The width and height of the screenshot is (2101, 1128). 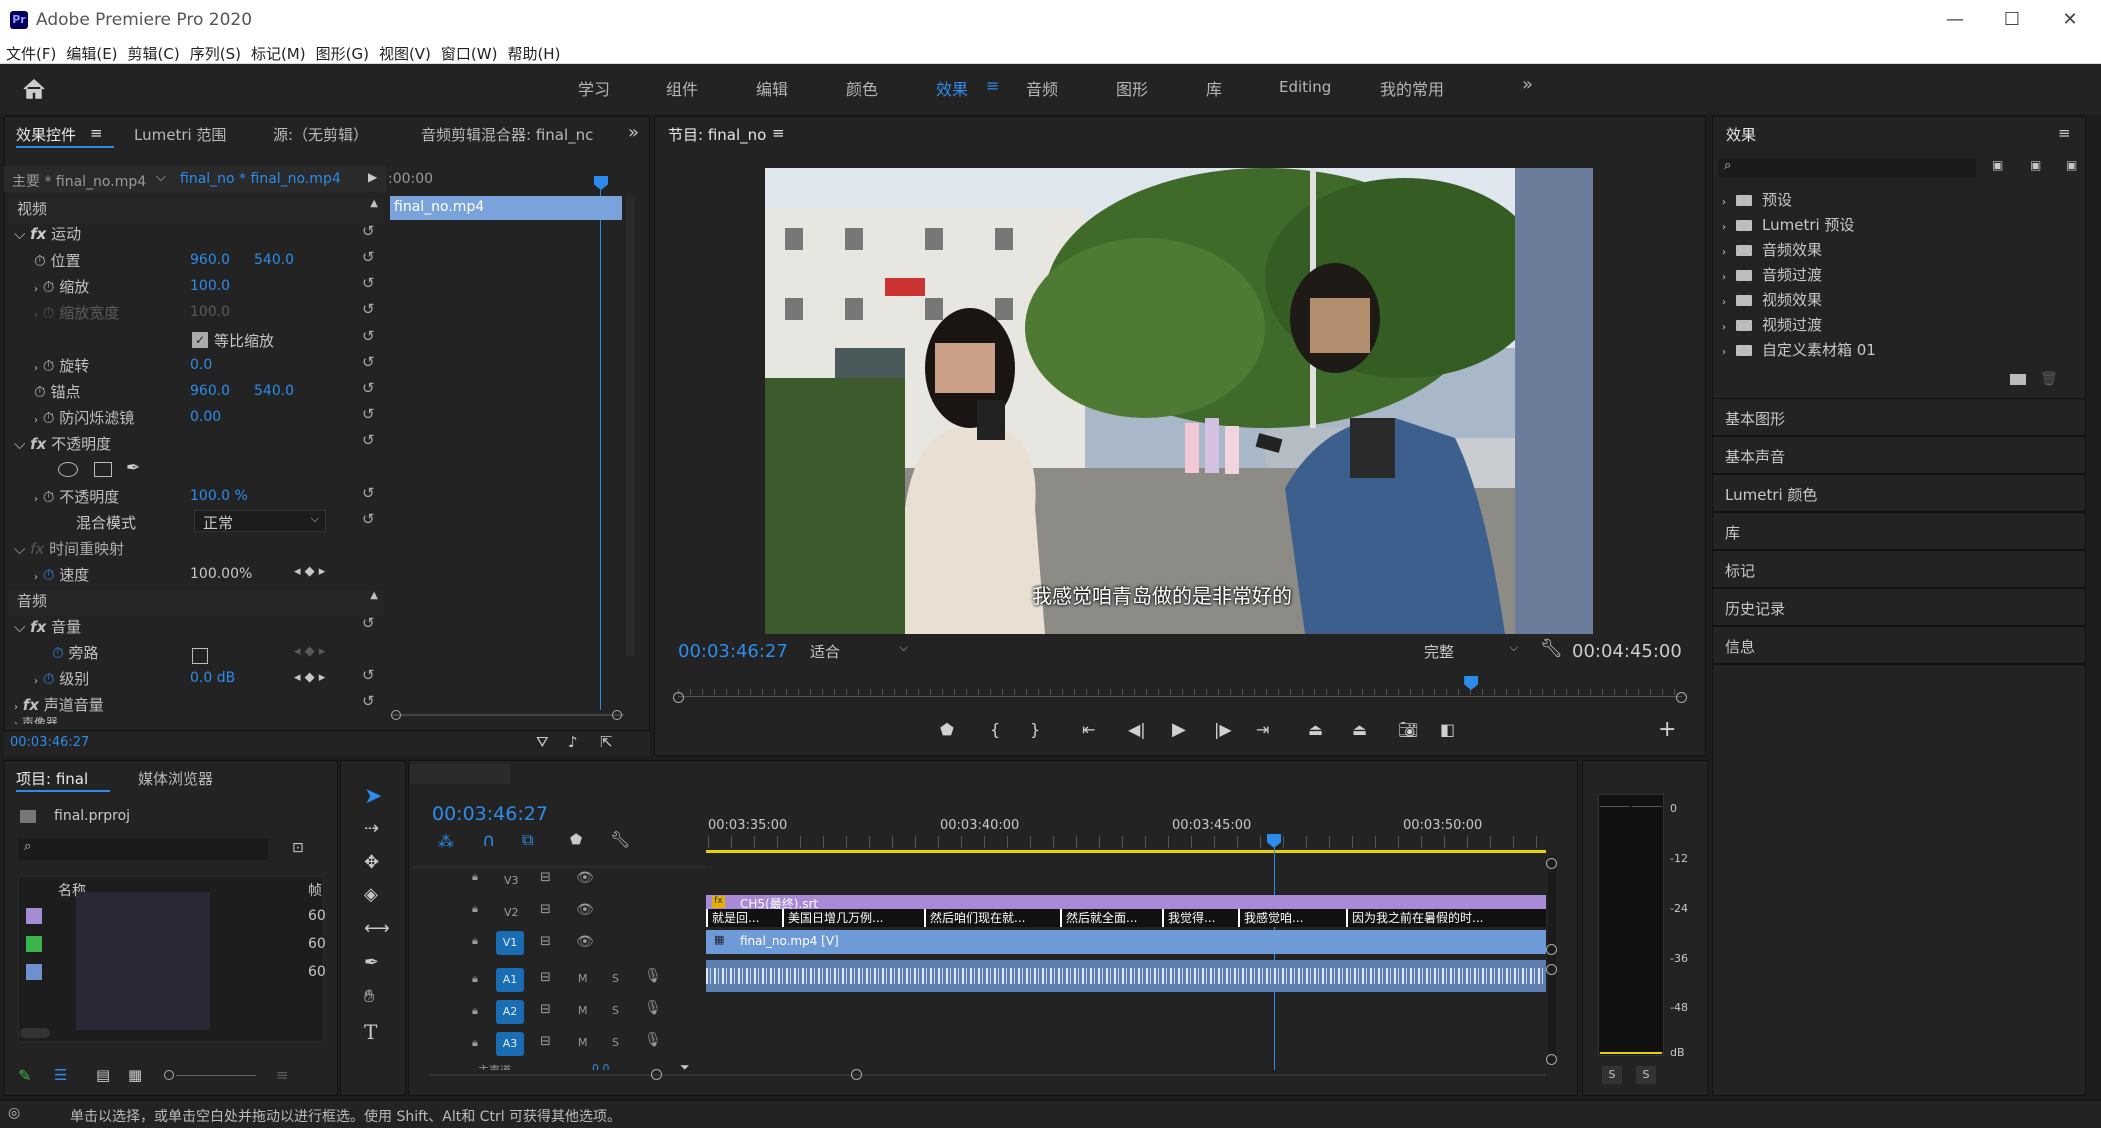 I want to click on timeline-v-scrollbar, so click(x=1552, y=961).